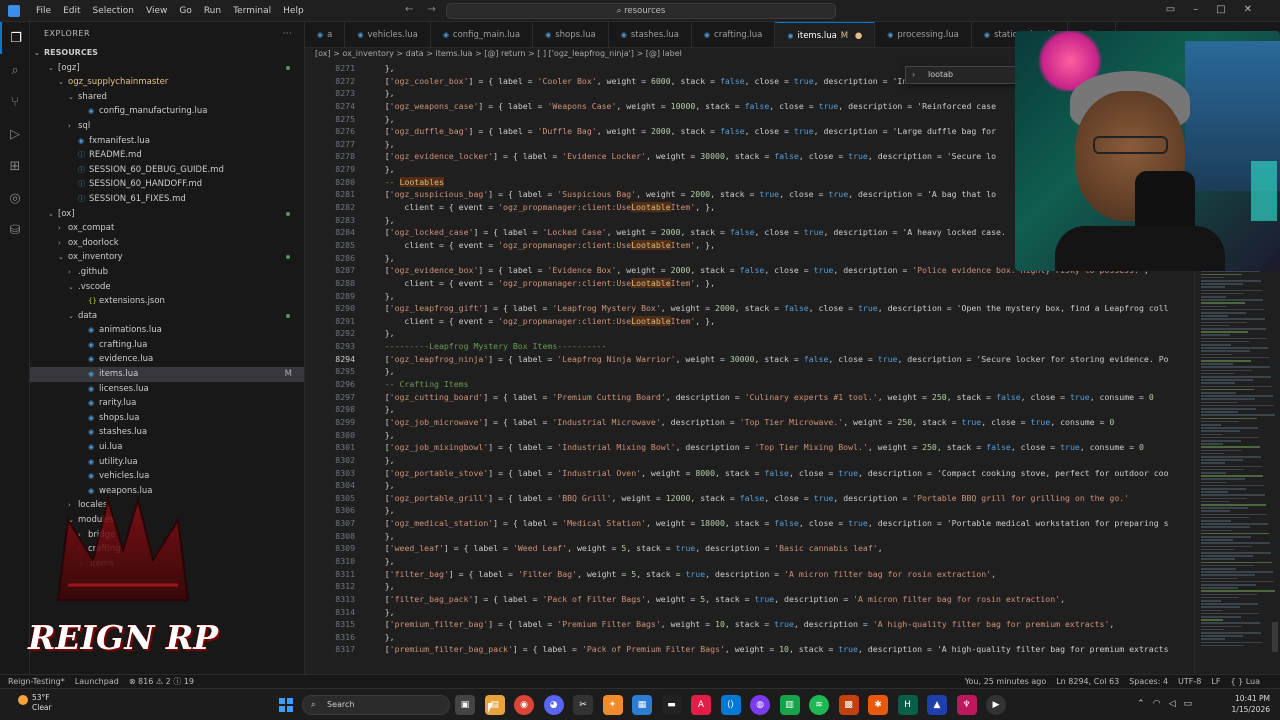 The width and height of the screenshot is (1280, 720). Describe the element at coordinates (376, 705) in the screenshot. I see `taskbar-search: ⌕ Search` at that location.